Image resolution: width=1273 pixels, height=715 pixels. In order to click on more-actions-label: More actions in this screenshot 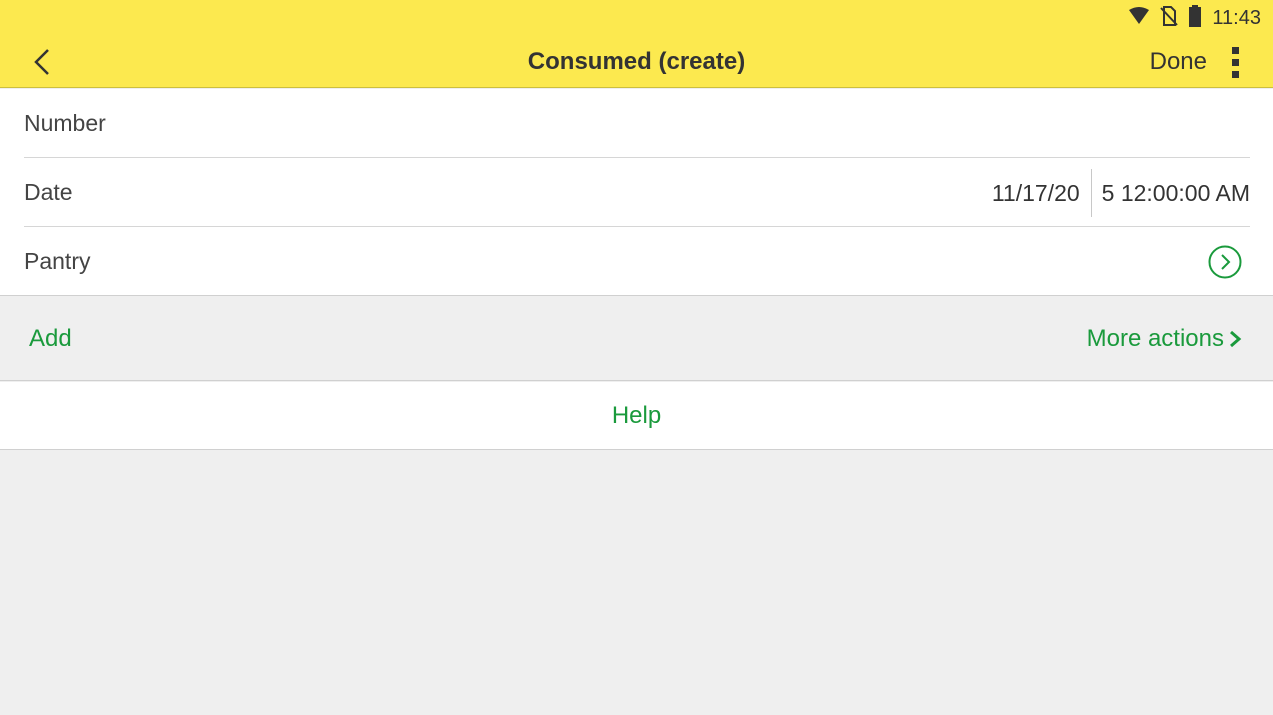, I will do `click(1155, 338)`.